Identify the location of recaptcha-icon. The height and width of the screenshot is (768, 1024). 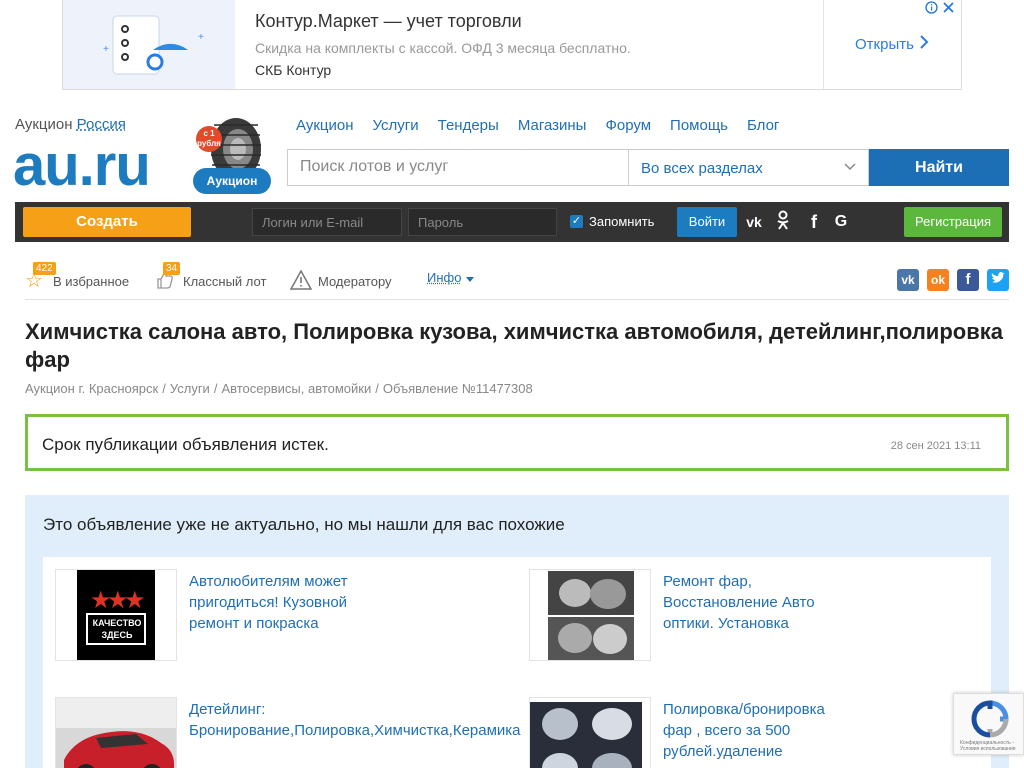
(990, 721).